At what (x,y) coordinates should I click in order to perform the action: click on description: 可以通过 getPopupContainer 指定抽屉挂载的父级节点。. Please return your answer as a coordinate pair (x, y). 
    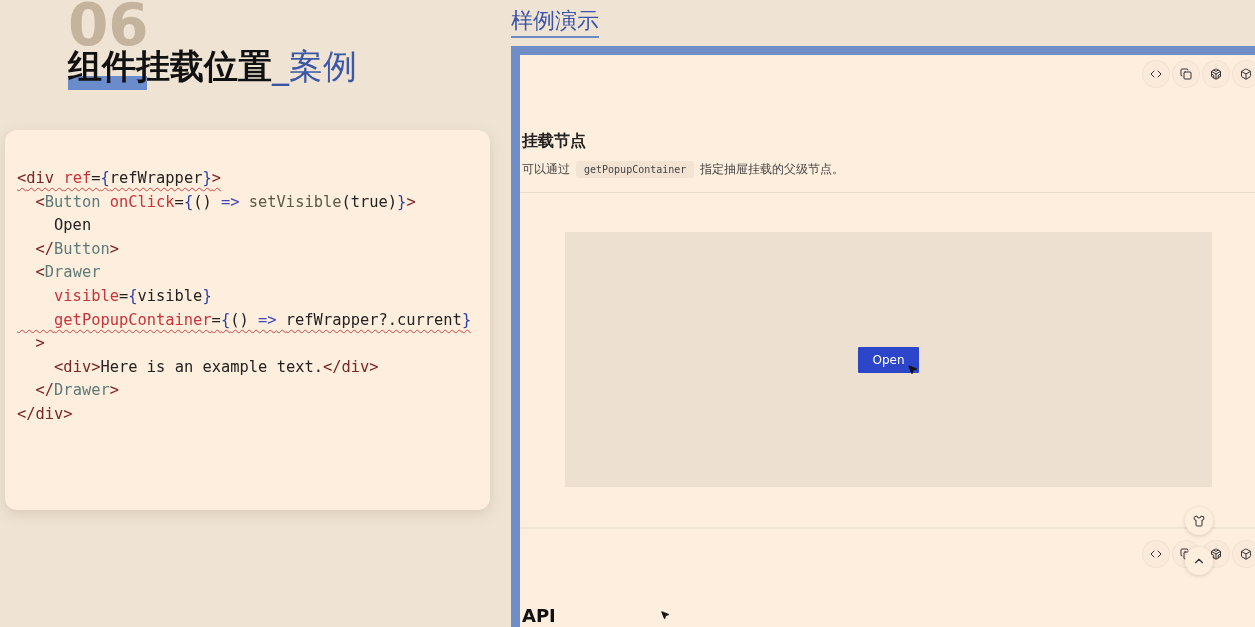
    Looking at the image, I should click on (683, 169).